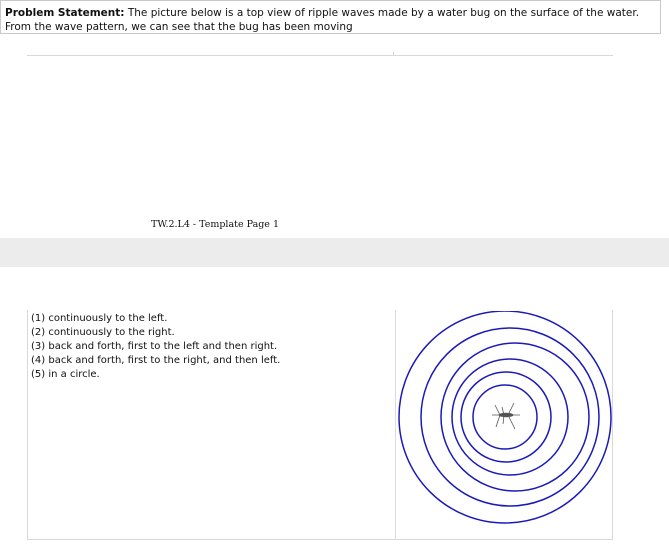 This screenshot has height=560, width=669. I want to click on answer-option: (2) continuously to the right., so click(103, 332).